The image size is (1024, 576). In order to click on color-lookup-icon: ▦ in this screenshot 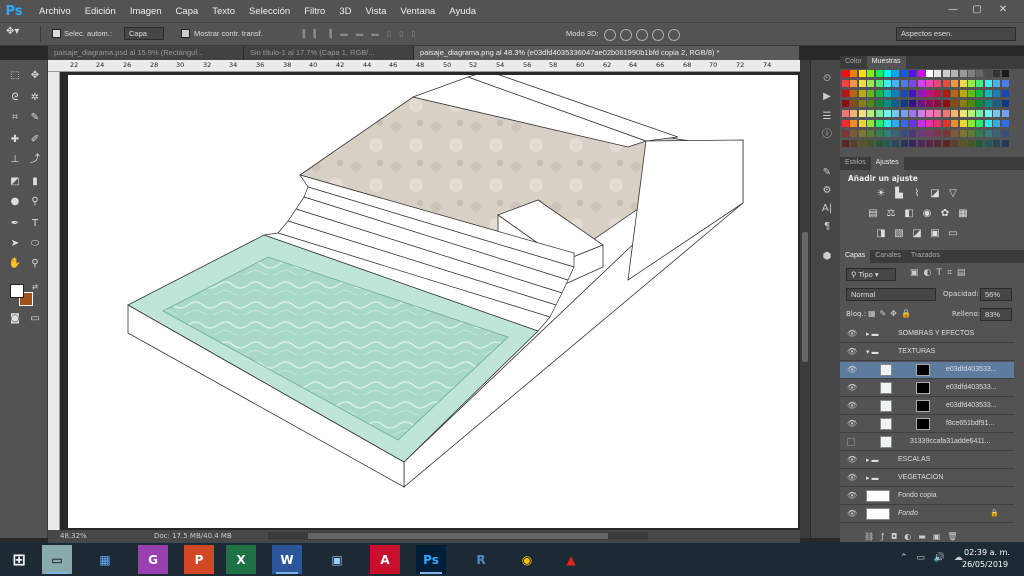, I will do `click(963, 214)`.